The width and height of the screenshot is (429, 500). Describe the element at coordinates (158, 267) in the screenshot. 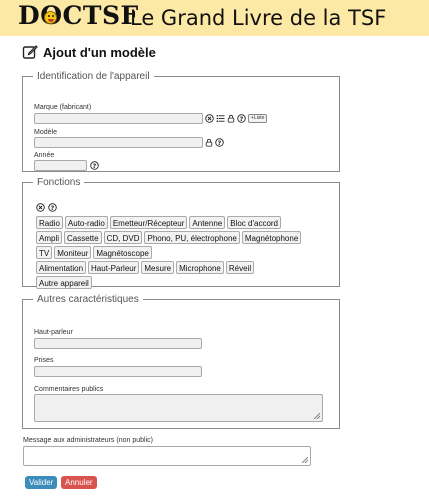

I see `function-tag: Mesure` at that location.